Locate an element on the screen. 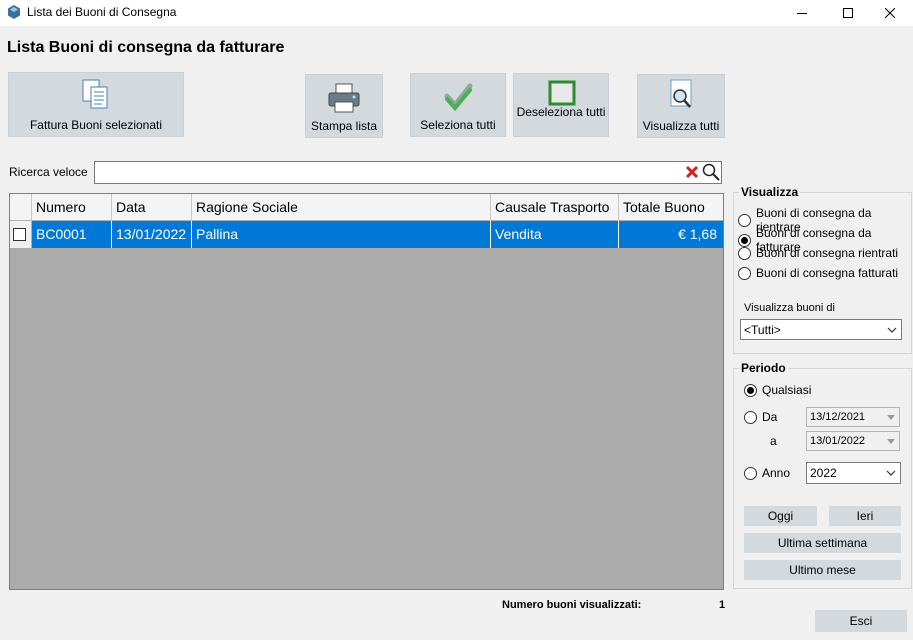  search-icon is located at coordinates (711, 172).